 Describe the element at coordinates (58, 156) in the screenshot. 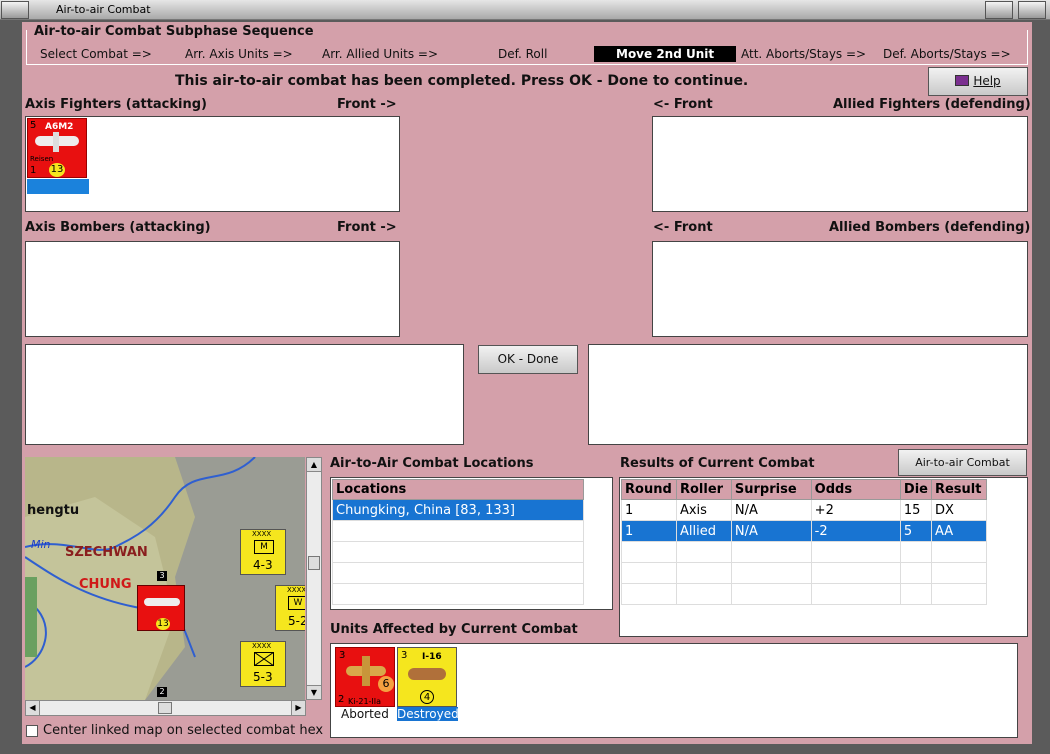

I see `axis-fighter-counter: 5 A6M2 Reisen 1 13` at that location.